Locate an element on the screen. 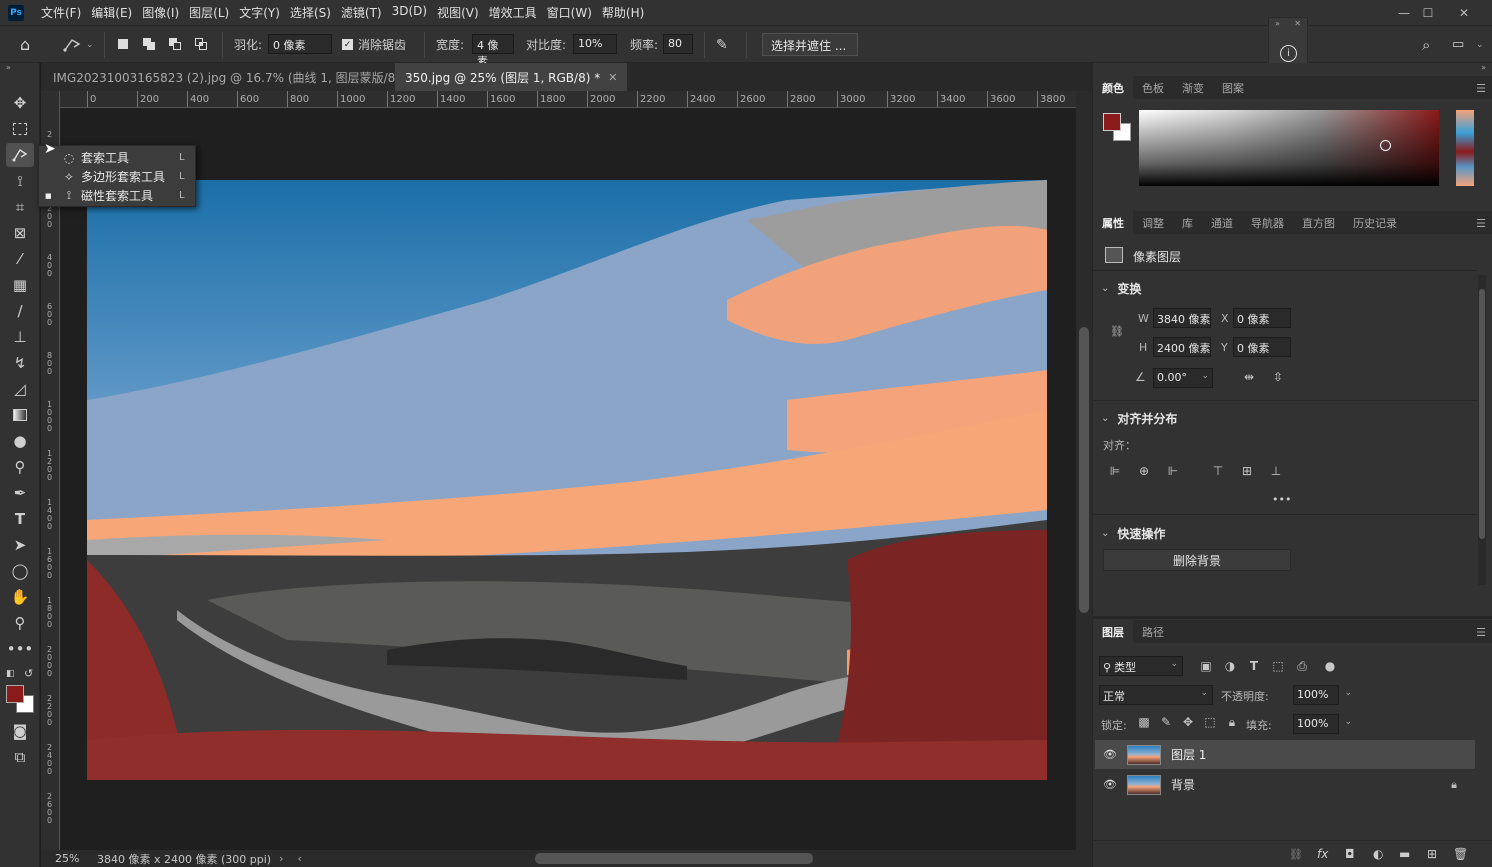 This screenshot has width=1492, height=867. search-icon: ⌕ is located at coordinates (1426, 44).